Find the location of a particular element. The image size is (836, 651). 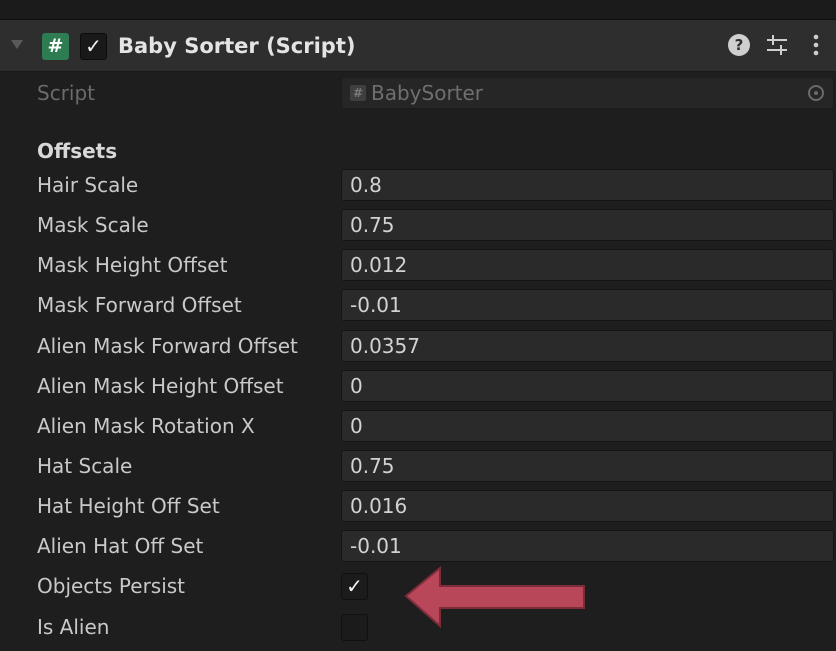

hat-height-off-set-input: 0.016 is located at coordinates (587, 506).